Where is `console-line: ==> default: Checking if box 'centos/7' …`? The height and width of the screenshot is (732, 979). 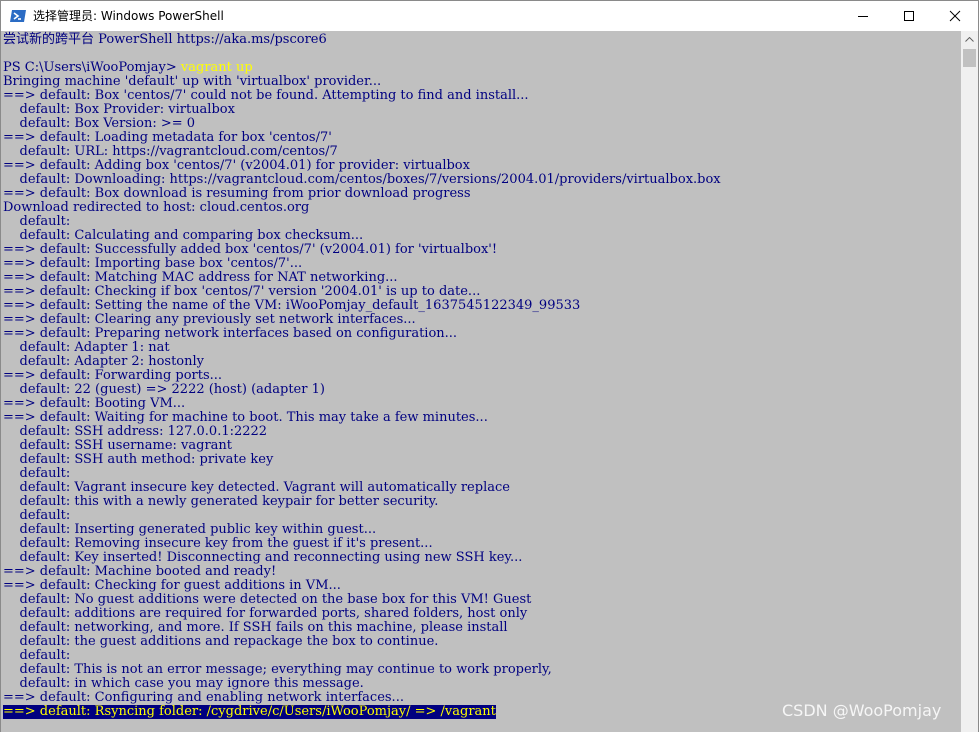
console-line: ==> default: Checking if box 'centos/7' … is located at coordinates (242, 291).